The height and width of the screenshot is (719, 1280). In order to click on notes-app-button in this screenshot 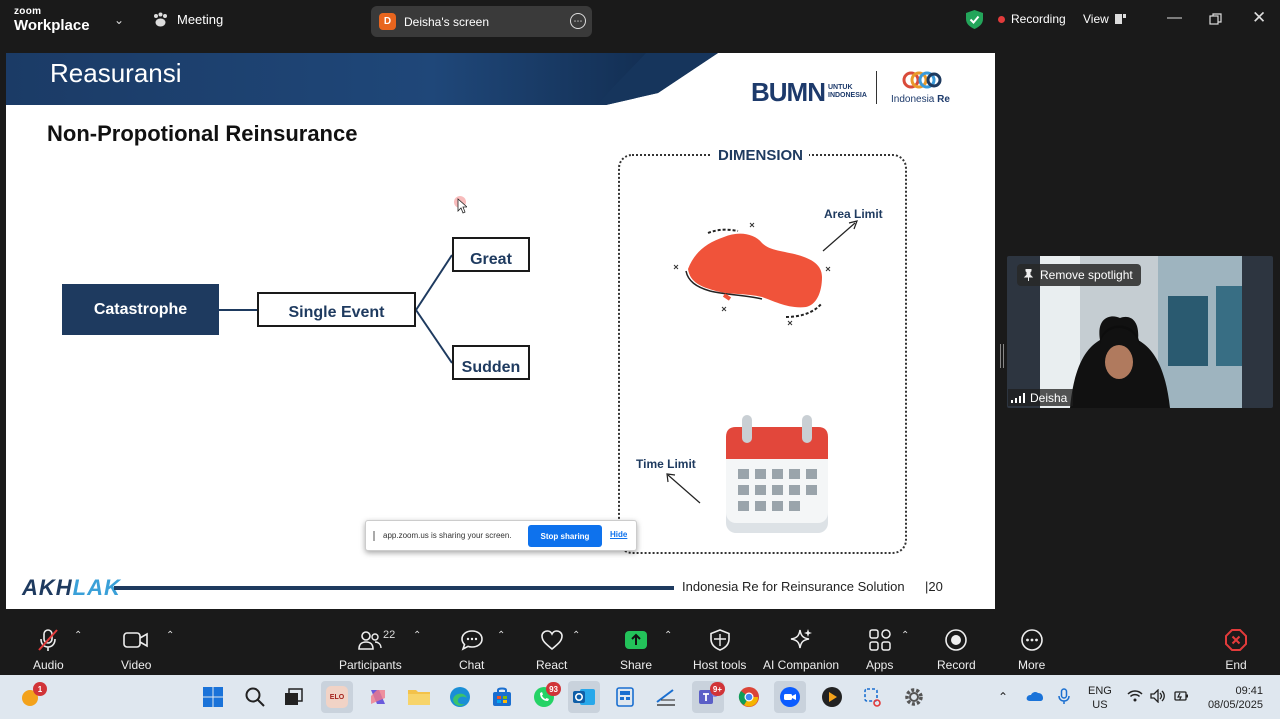, I will do `click(666, 697)`.